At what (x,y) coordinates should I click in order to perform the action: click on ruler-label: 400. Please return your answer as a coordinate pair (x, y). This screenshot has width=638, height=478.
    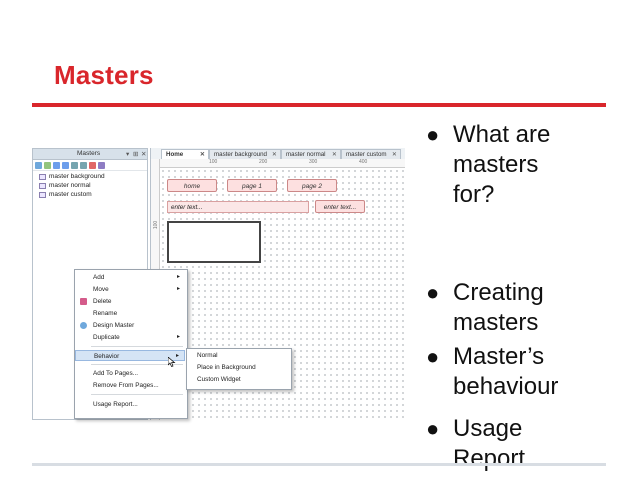
    Looking at the image, I should click on (363, 162).